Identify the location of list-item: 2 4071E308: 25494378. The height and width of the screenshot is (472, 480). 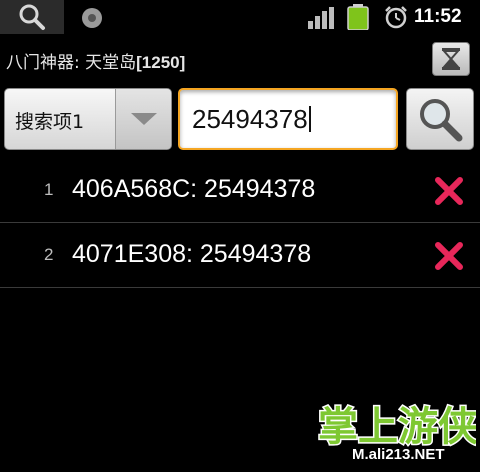
(240, 255).